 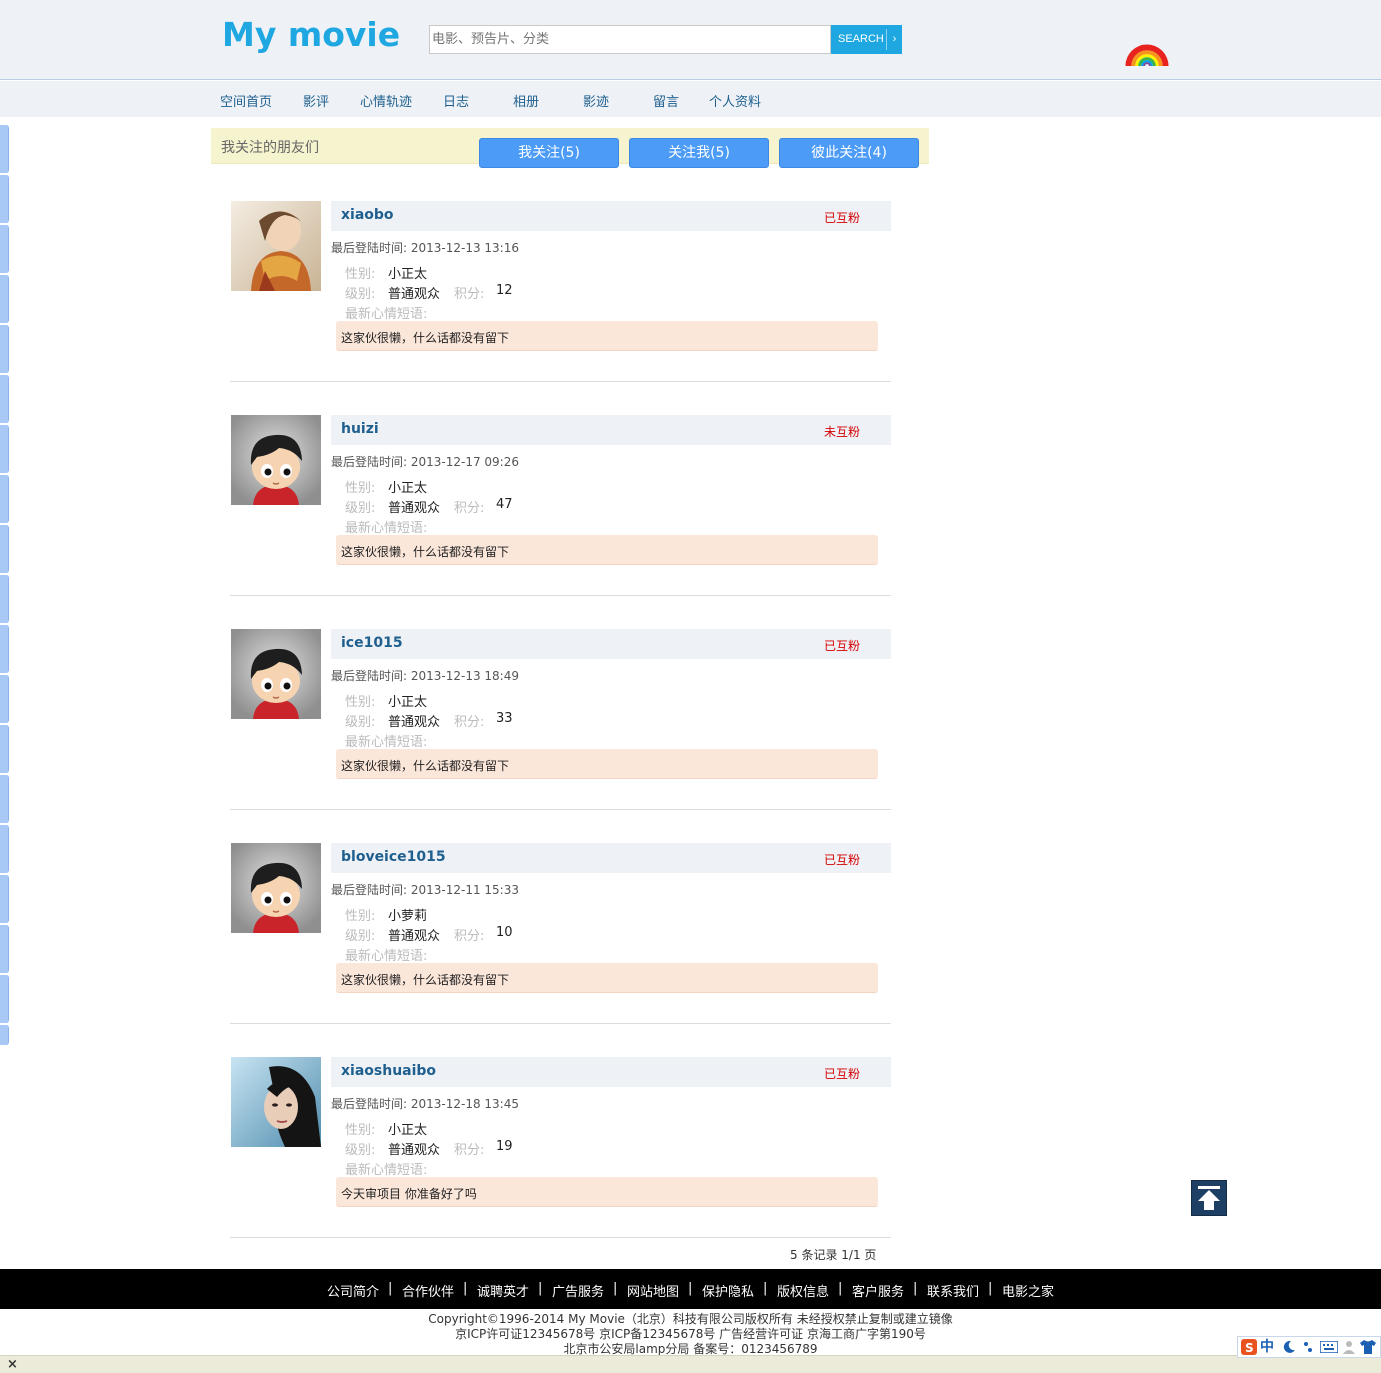 What do you see at coordinates (456, 100) in the screenshot?
I see `nav-item-diary: 日志` at bounding box center [456, 100].